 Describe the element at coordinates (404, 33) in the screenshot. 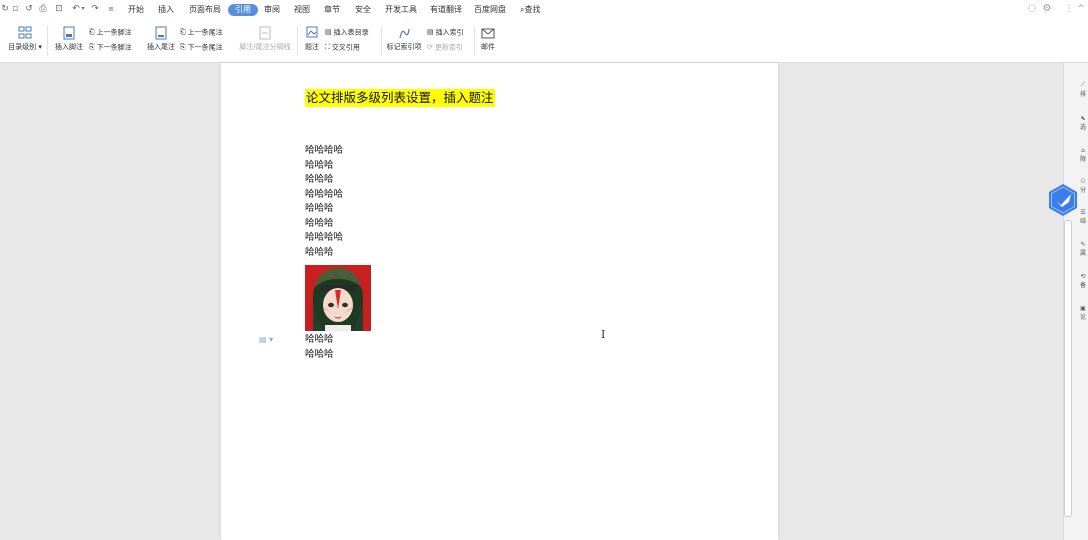

I see `mark-index-icon` at that location.